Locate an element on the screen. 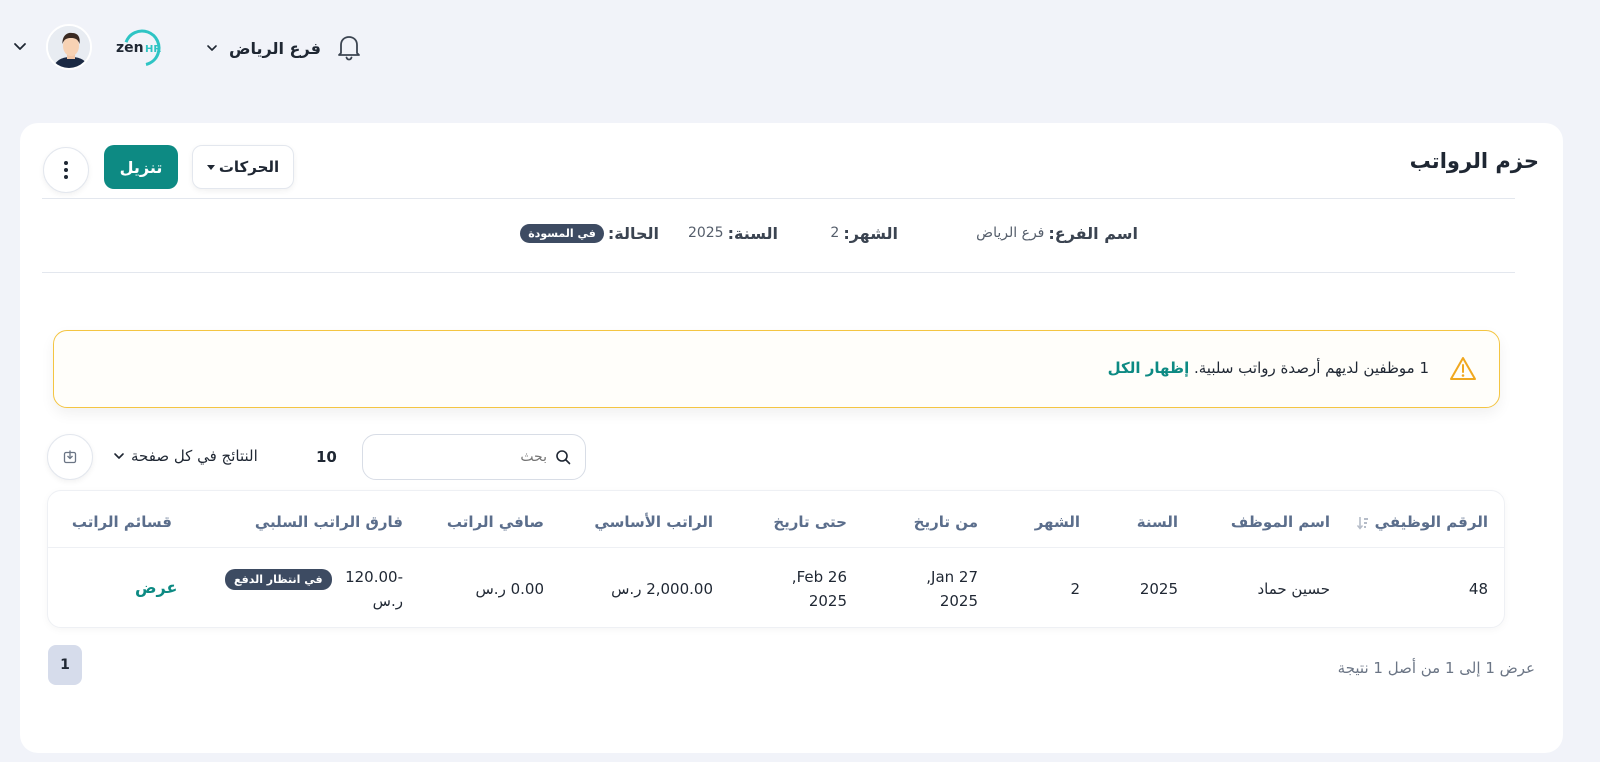  cell-employee-name: حسين حماد is located at coordinates (1293, 589).